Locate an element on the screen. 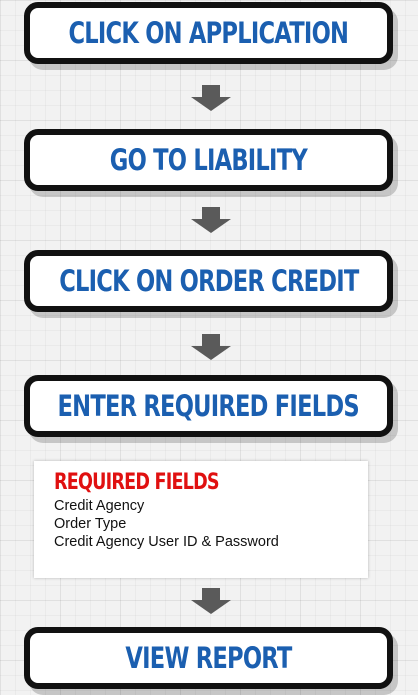  required-field-item: Credit Agency is located at coordinates (99, 506).